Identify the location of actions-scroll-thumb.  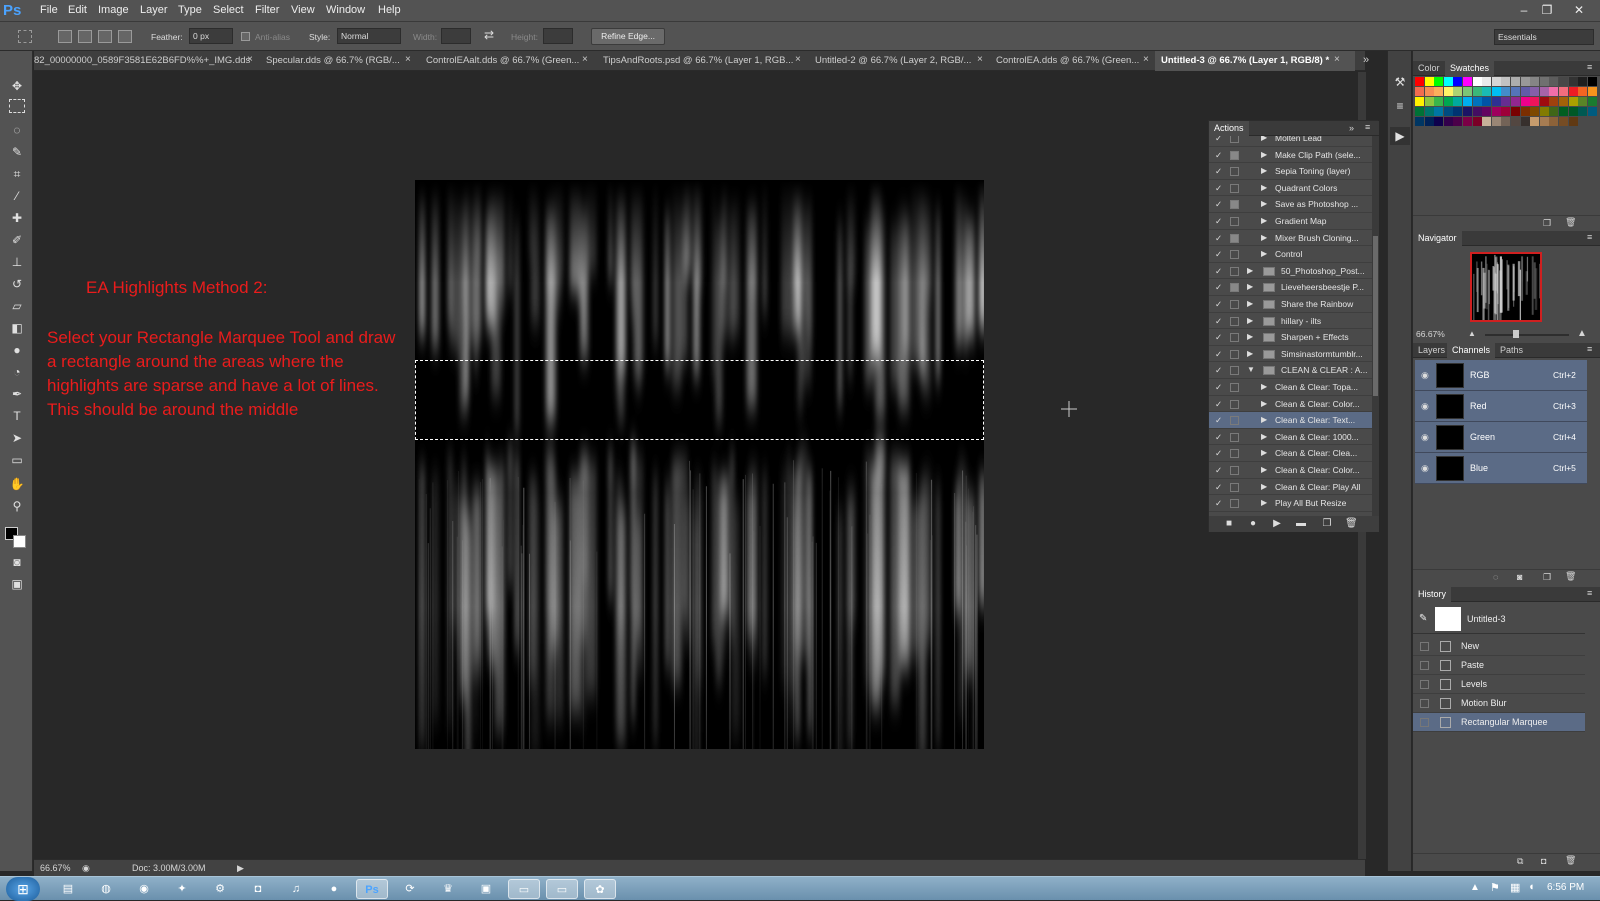
(1375, 316).